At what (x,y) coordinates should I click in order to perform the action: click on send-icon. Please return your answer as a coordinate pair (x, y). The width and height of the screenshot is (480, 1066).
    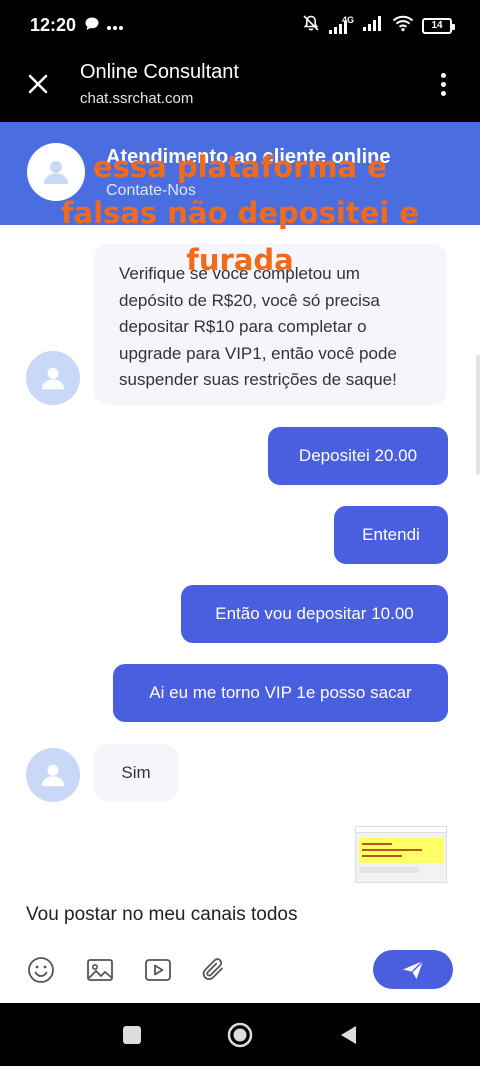
    Looking at the image, I should click on (413, 969).